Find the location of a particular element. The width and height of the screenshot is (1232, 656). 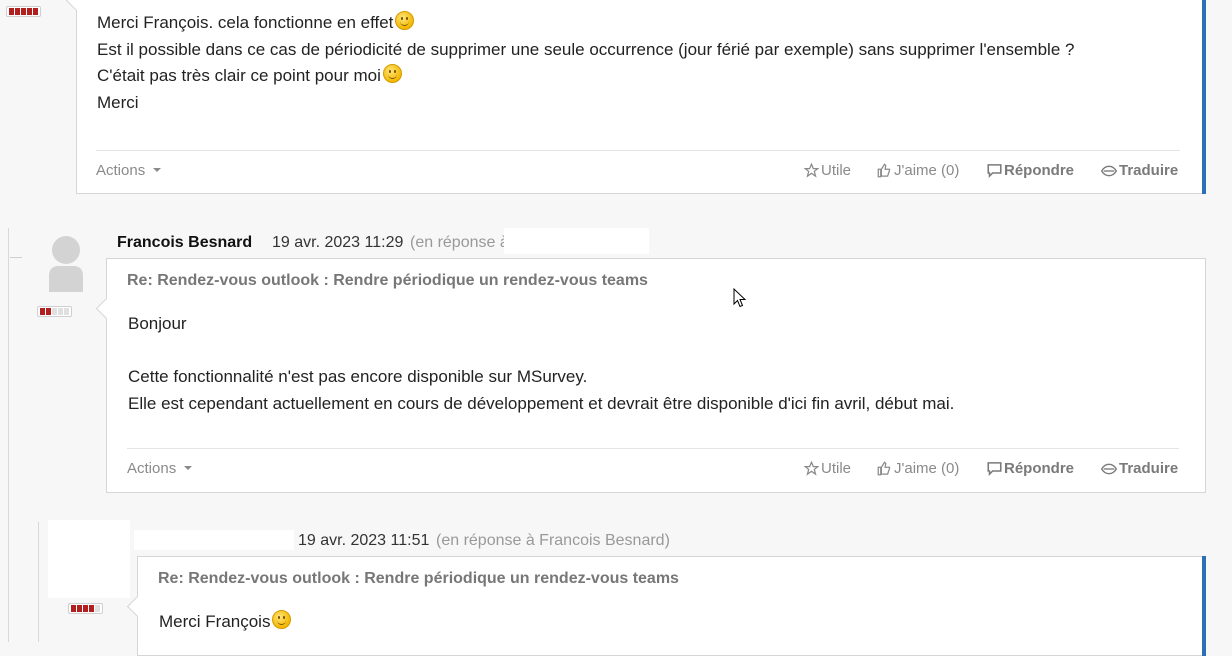

body-line: Merci François is located at coordinates (215, 621).